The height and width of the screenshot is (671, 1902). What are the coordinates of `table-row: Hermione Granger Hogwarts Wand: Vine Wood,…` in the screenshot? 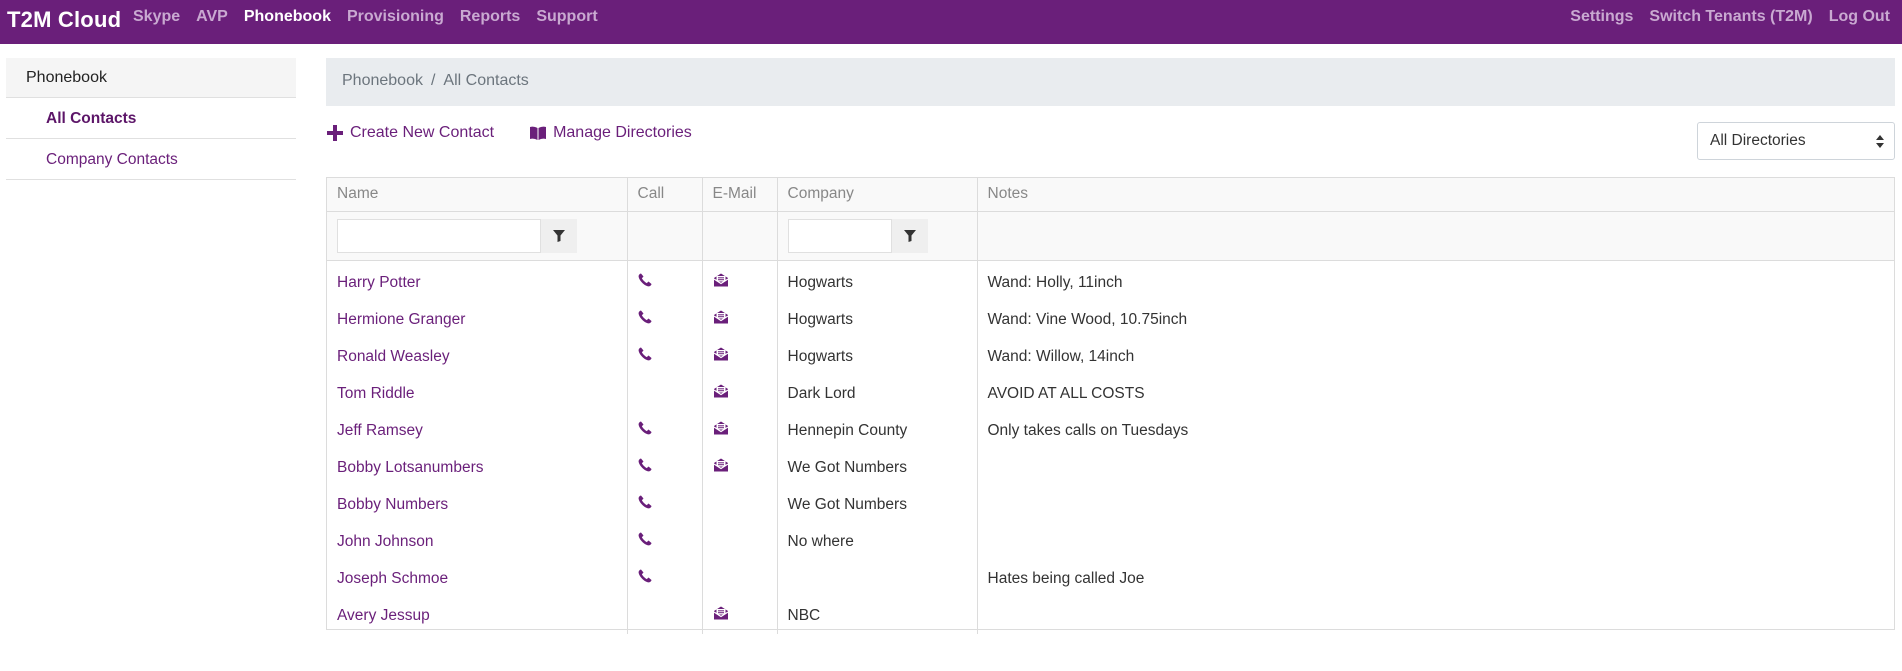 It's located at (1110, 319).